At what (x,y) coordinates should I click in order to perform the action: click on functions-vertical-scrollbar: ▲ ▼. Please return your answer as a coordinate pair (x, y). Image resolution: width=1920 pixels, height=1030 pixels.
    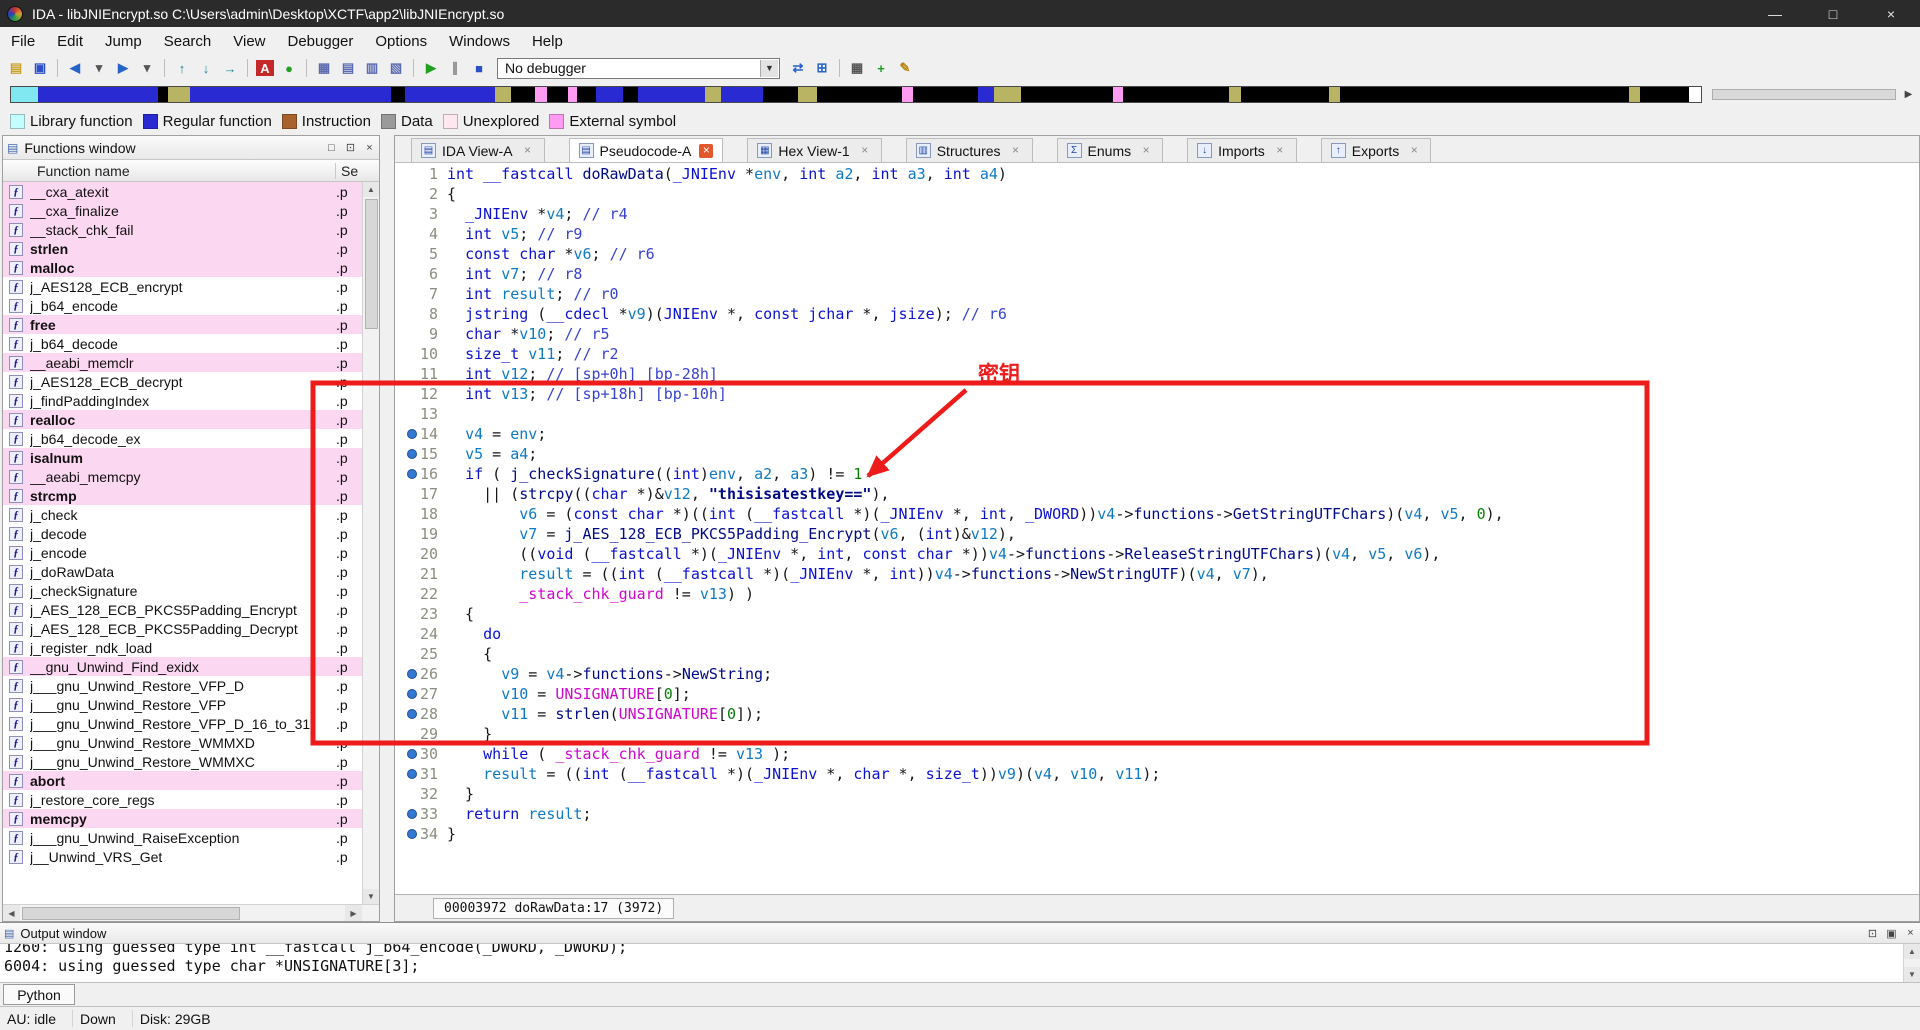
    Looking at the image, I should click on (370, 543).